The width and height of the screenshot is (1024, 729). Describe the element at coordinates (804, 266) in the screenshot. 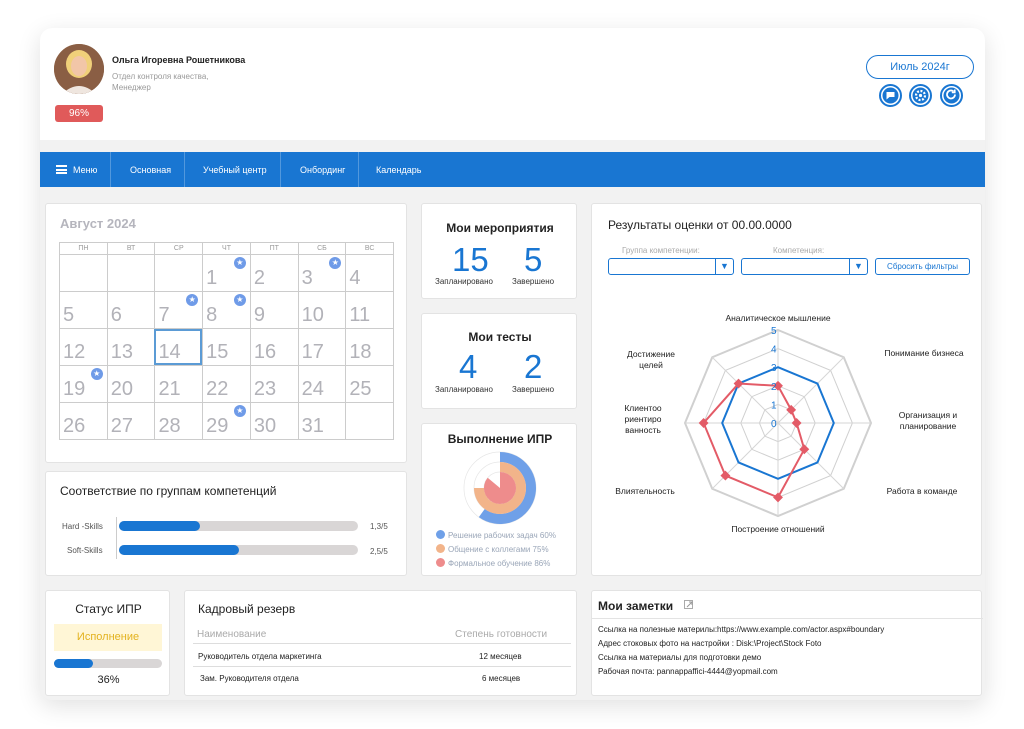

I see `competence-select: ▼` at that location.